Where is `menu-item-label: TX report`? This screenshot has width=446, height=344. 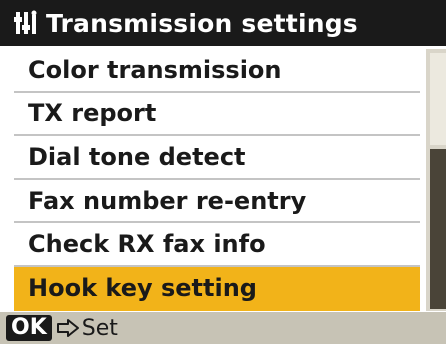 menu-item-label: TX report is located at coordinates (92, 113).